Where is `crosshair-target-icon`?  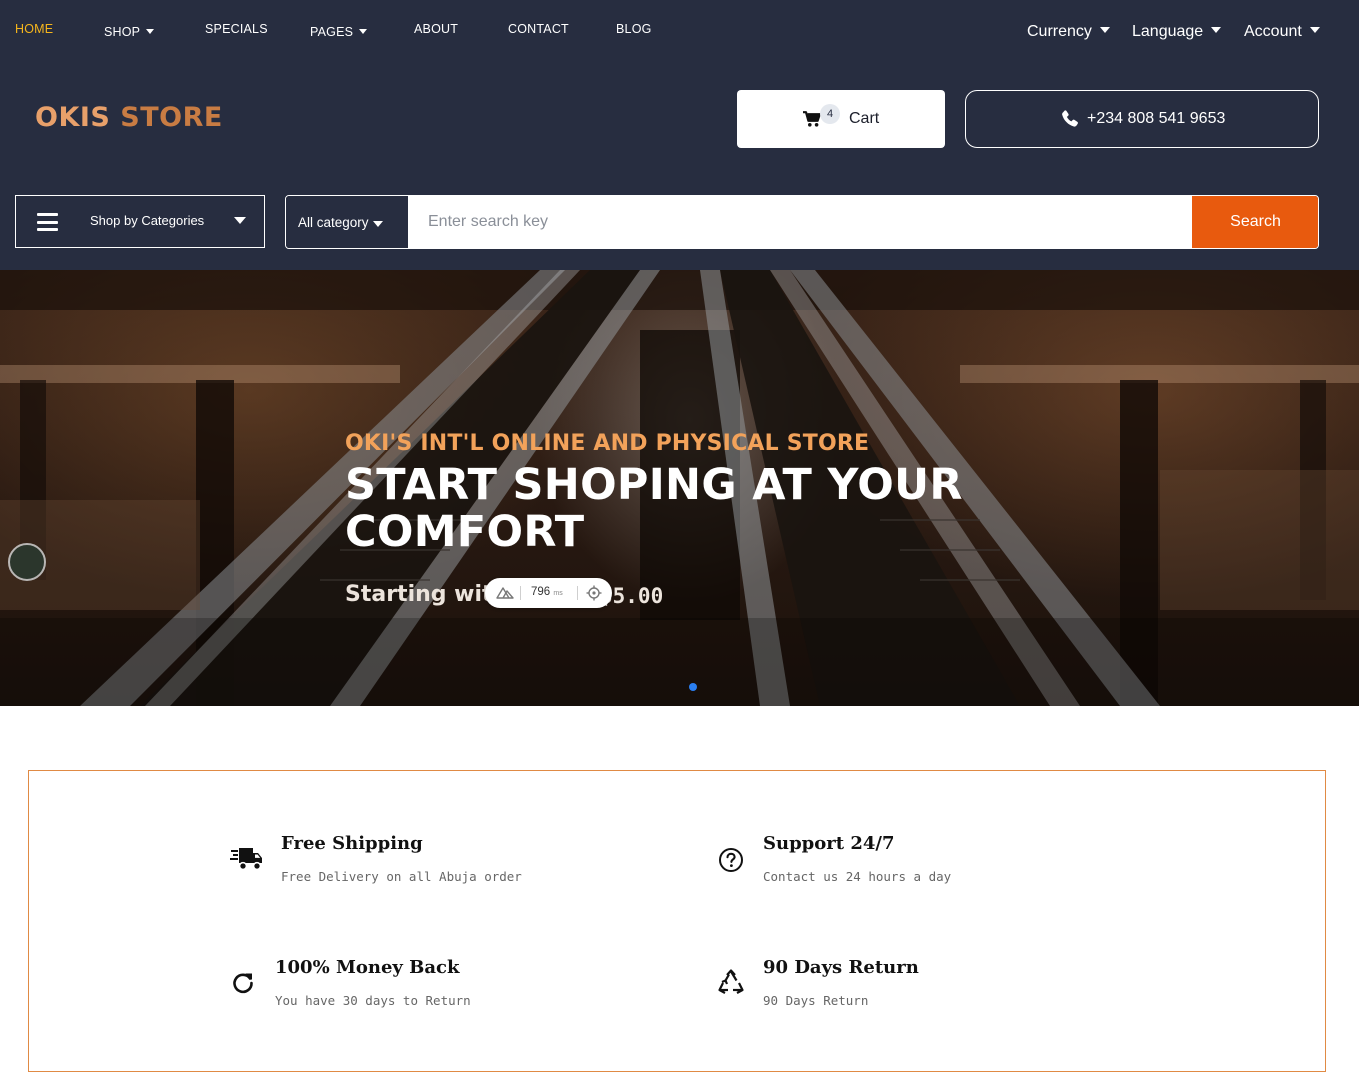 crosshair-target-icon is located at coordinates (594, 593).